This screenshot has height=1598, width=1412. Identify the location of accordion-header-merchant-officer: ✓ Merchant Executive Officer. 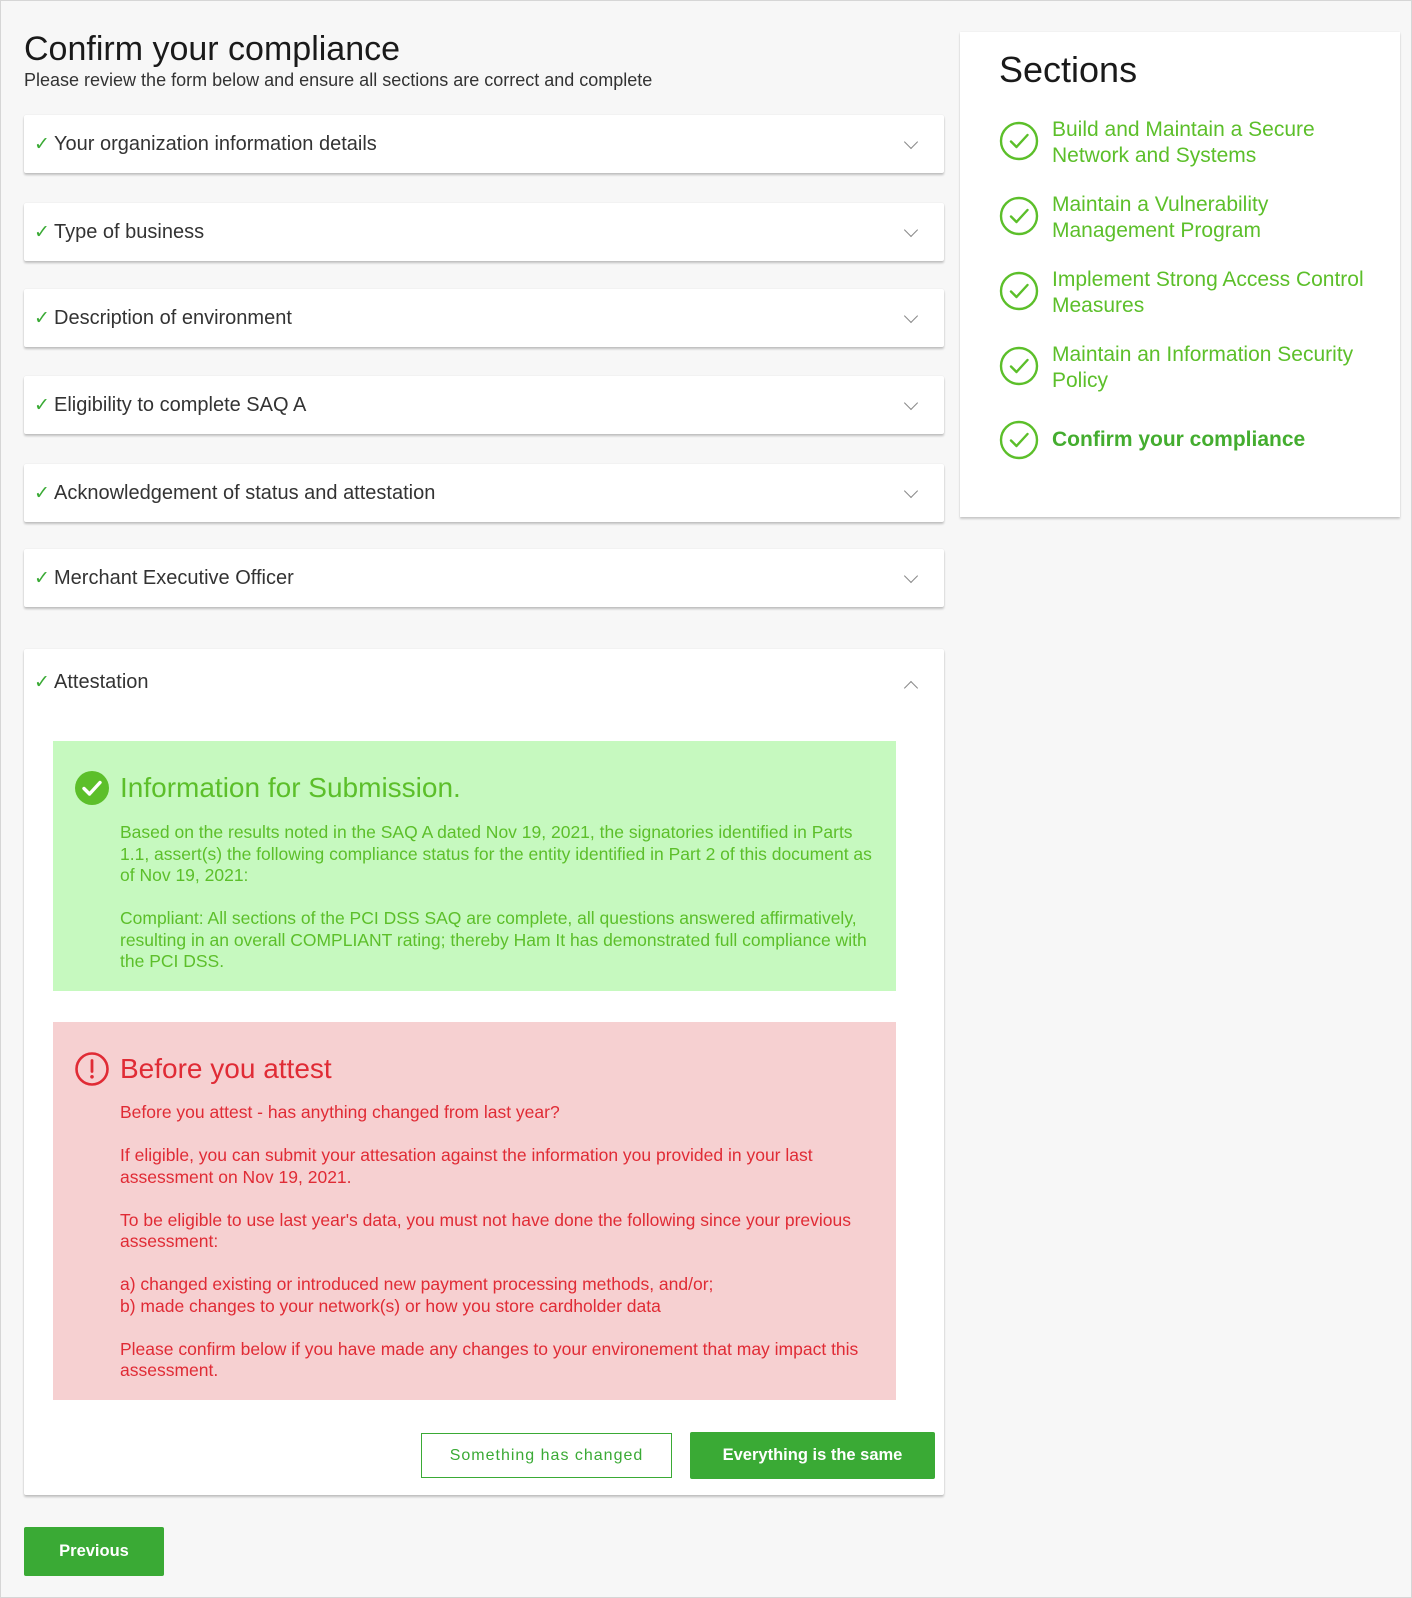
(484, 578).